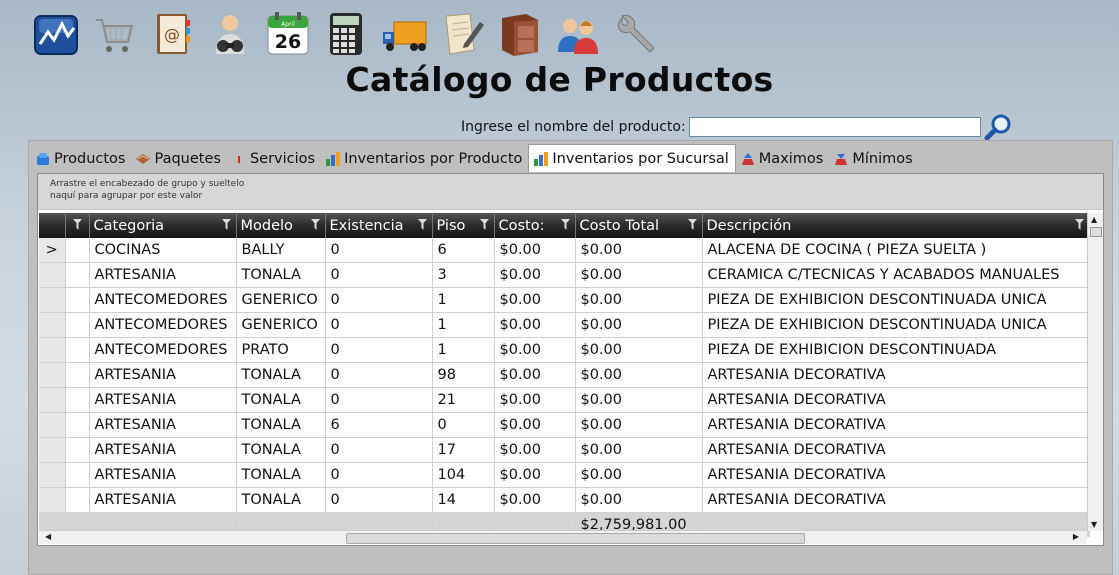  Describe the element at coordinates (48, 536) in the screenshot. I see `scroll-left-icon: ◀` at that location.